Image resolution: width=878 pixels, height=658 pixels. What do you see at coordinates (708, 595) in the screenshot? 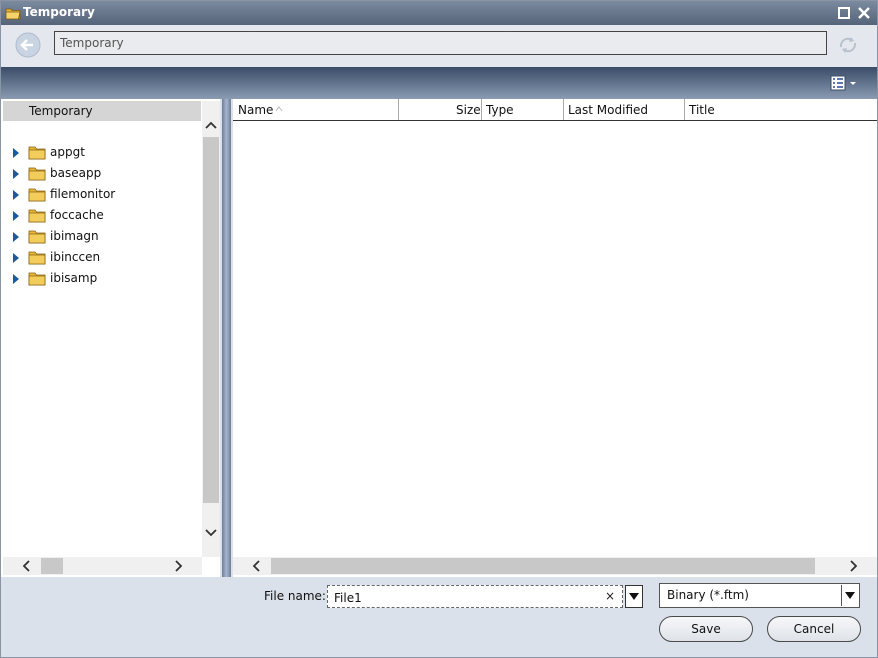
I see `file-type-value: Binary (*.ftm)` at bounding box center [708, 595].